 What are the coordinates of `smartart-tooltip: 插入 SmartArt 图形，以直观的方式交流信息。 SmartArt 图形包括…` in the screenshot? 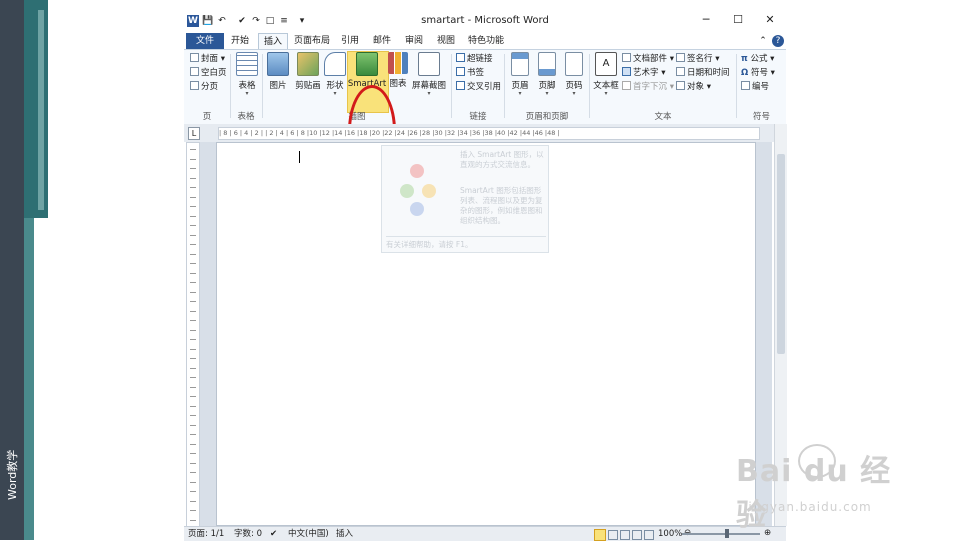 It's located at (465, 199).